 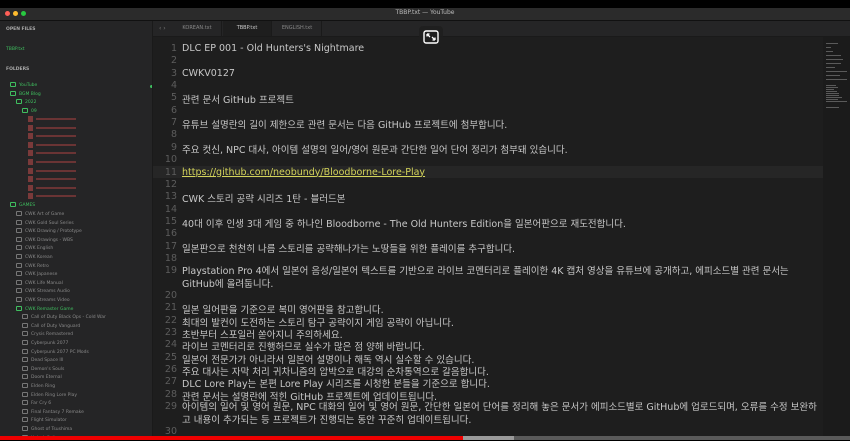 I want to click on sidebar-item-label: CWK Remaster Game, so click(x=49, y=309).